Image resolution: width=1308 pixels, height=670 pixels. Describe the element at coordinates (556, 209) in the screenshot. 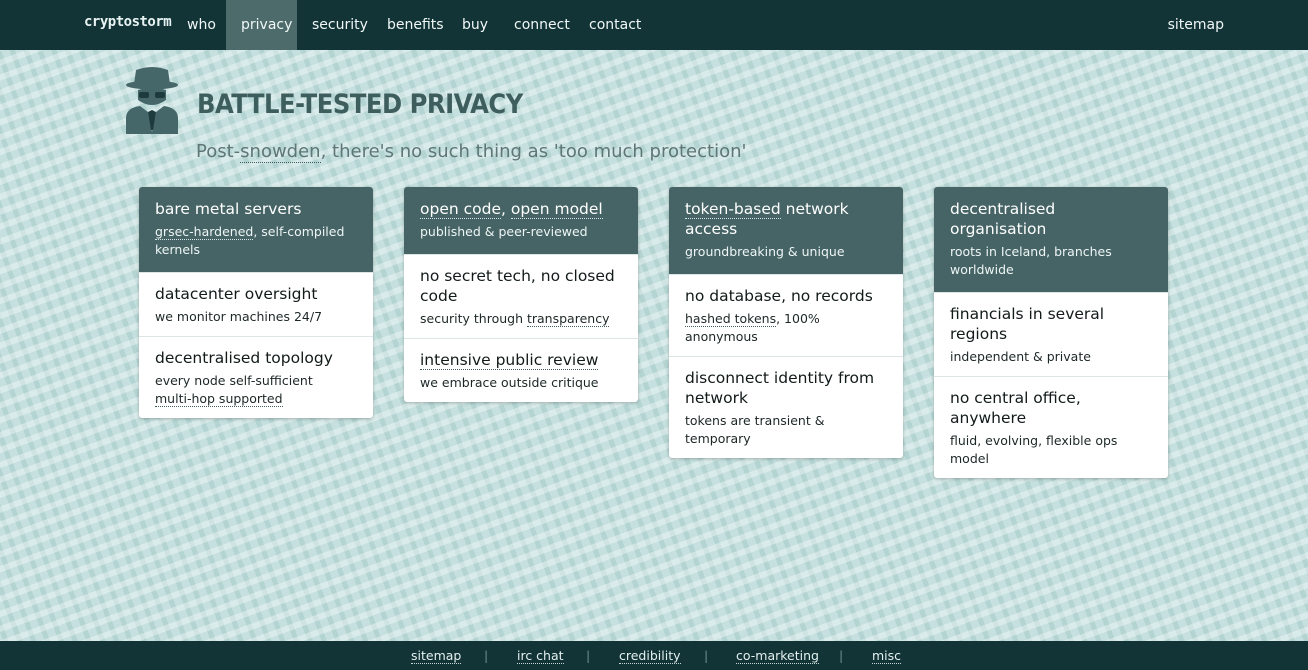

I see `open-model-link: open model` at that location.